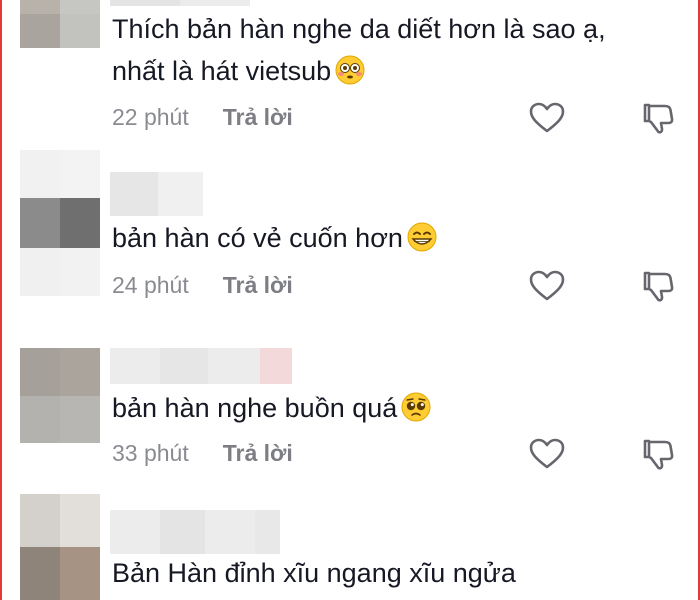 The width and height of the screenshot is (700, 600). I want to click on grinning-face-icon, so click(422, 237).